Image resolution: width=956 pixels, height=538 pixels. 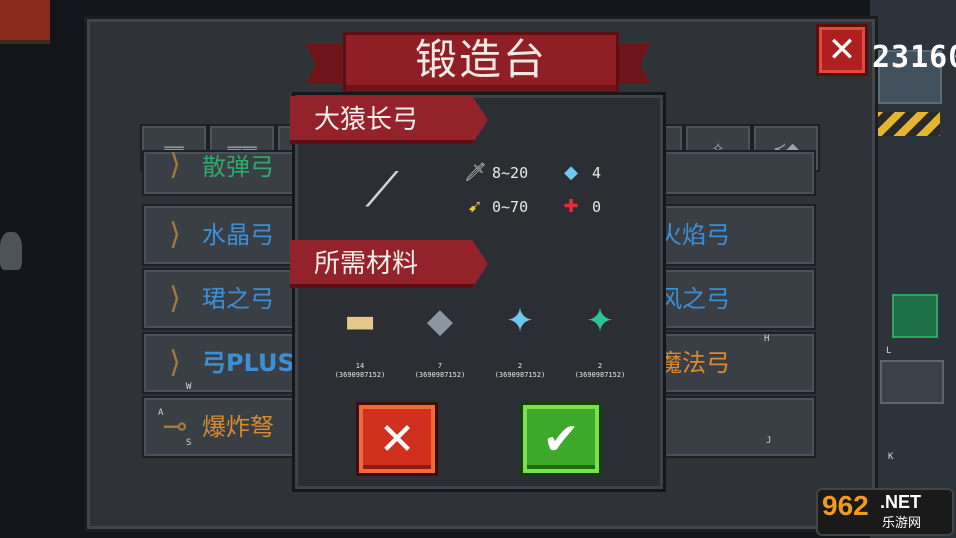 What do you see at coordinates (510, 172) in the screenshot?
I see `damage-value: 8~20` at bounding box center [510, 172].